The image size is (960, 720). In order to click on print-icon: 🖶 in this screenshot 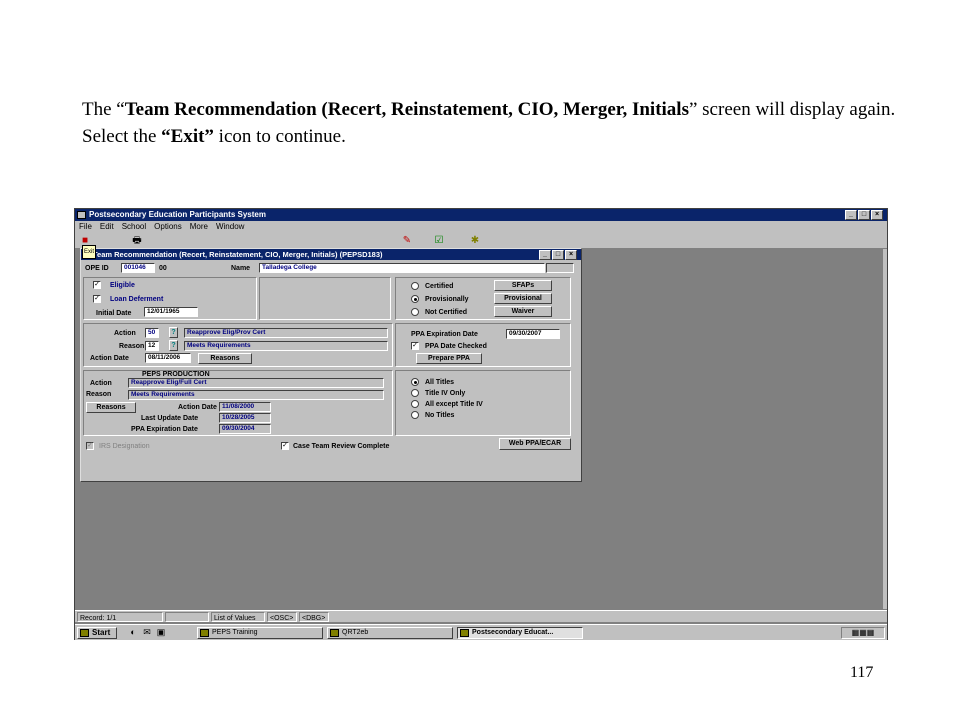, I will do `click(137, 240)`.